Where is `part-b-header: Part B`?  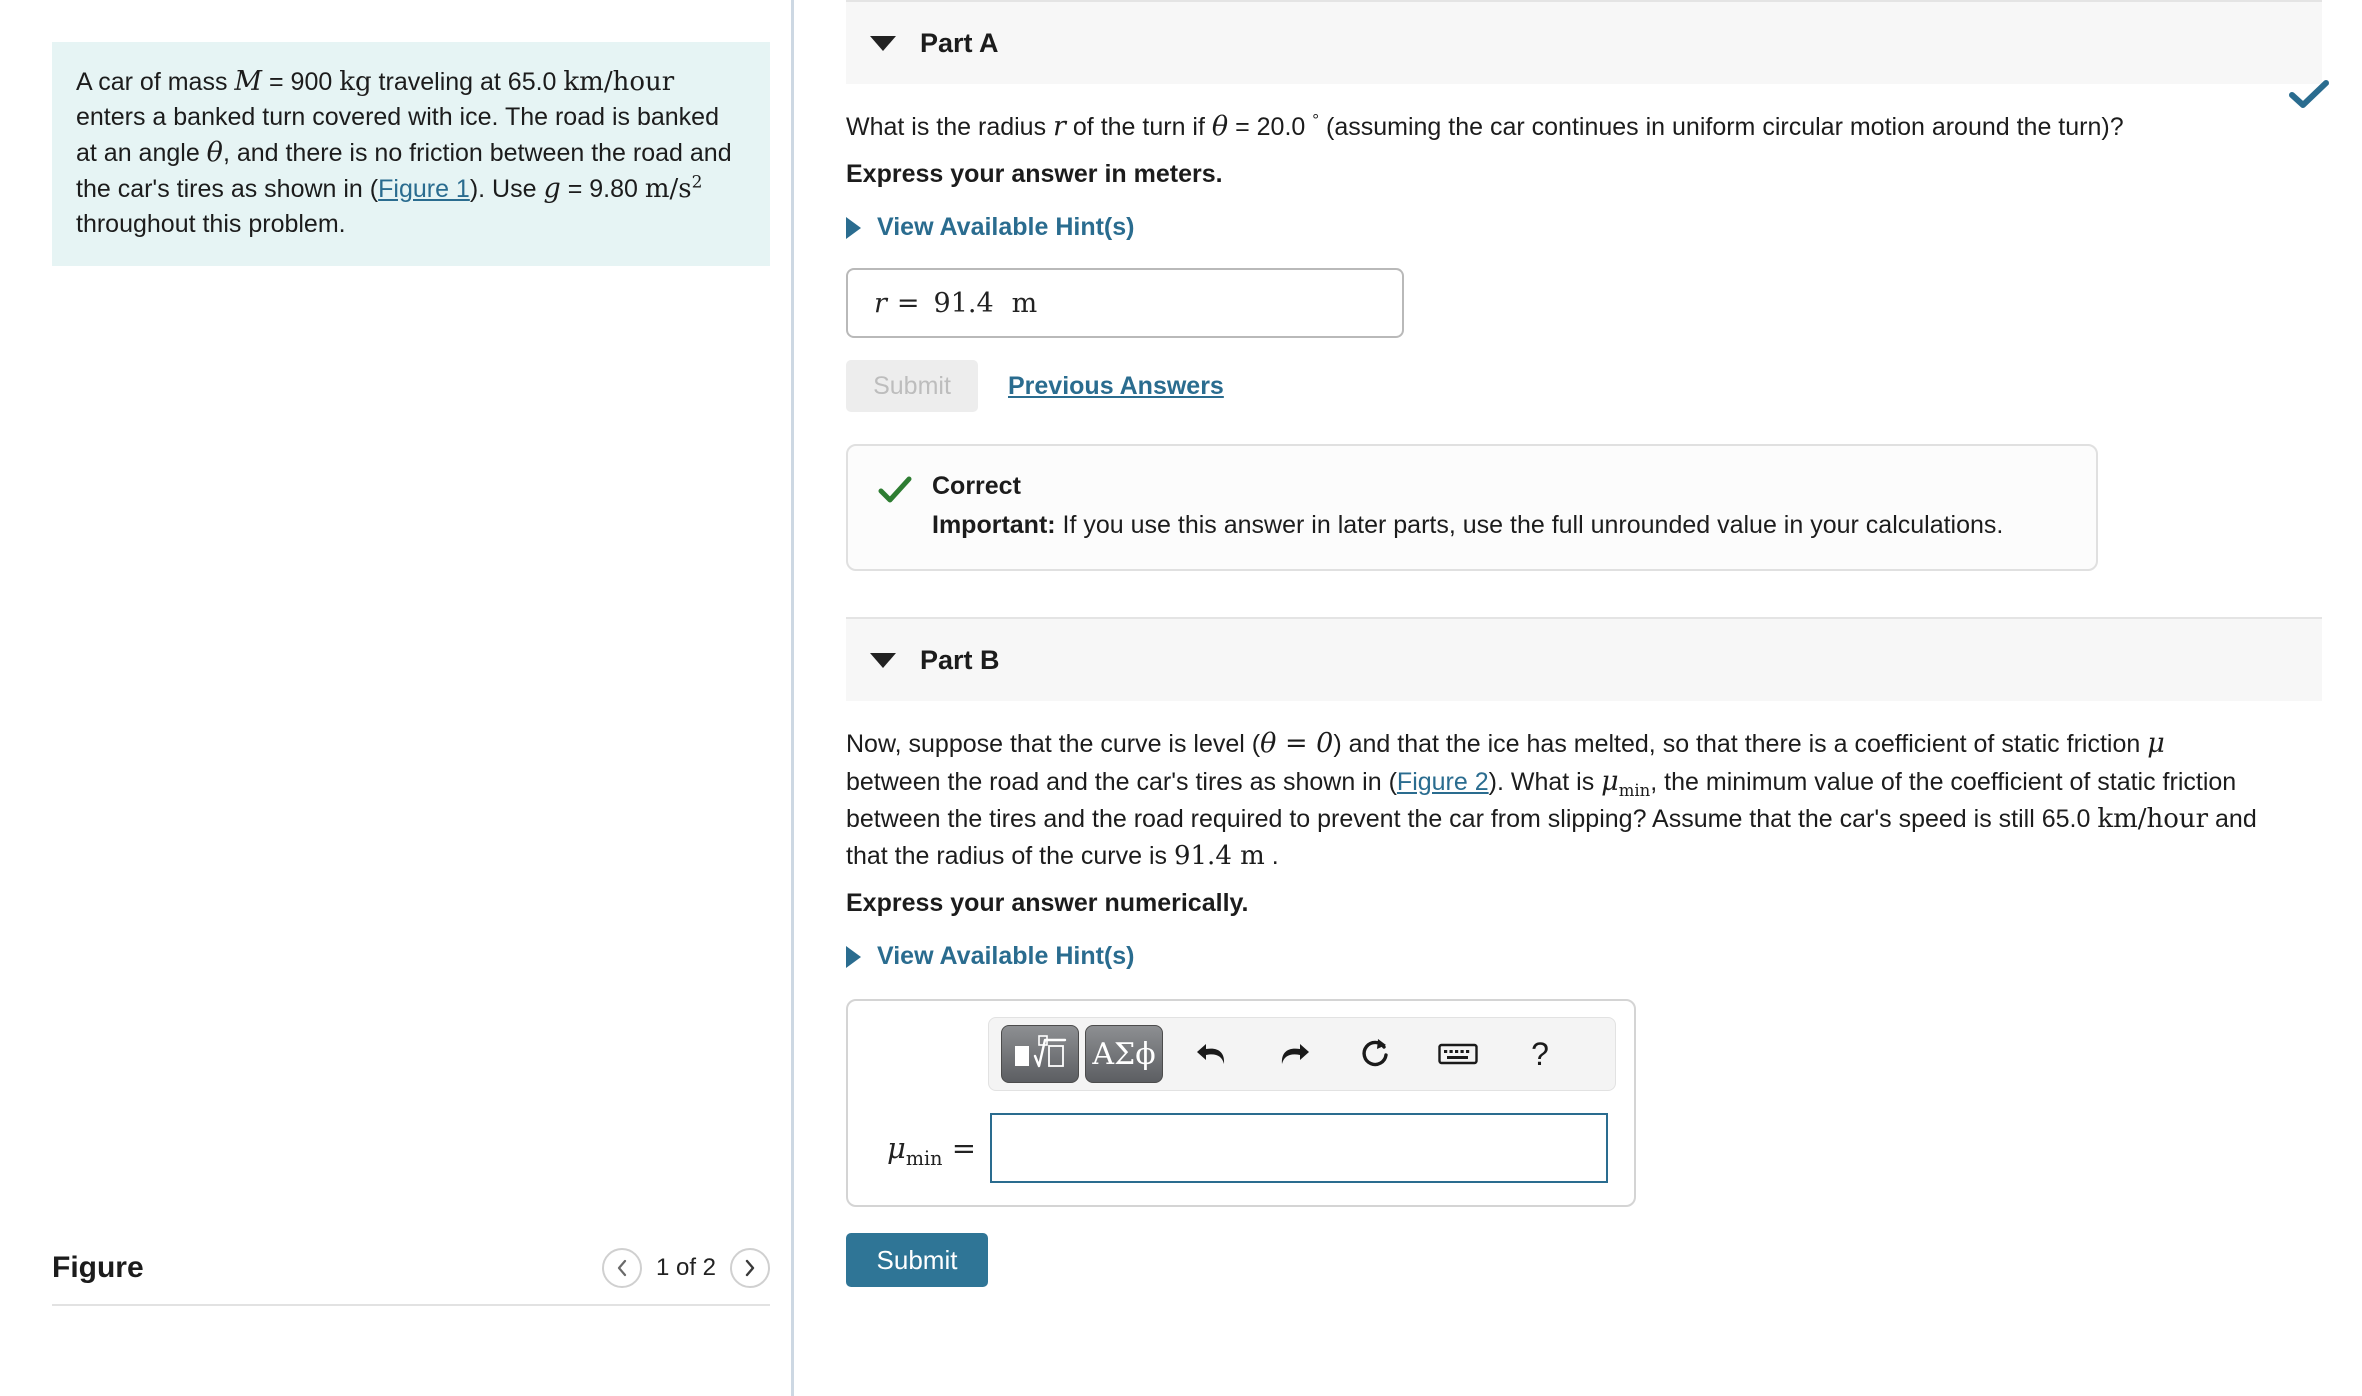
part-b-header: Part B is located at coordinates (1584, 659).